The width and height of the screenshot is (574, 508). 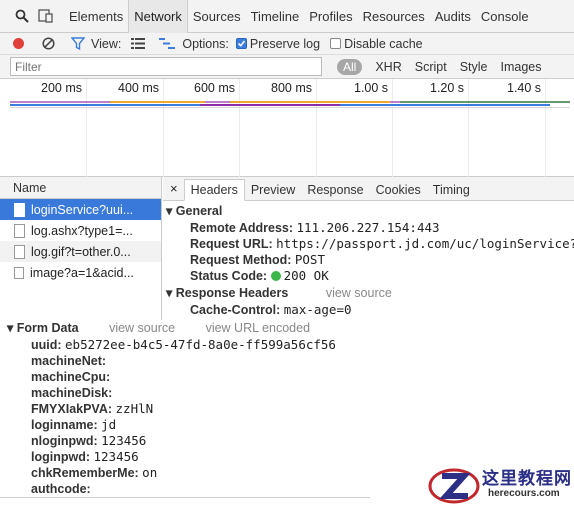 What do you see at coordinates (336, 43) in the screenshot?
I see `checkbox-box` at bounding box center [336, 43].